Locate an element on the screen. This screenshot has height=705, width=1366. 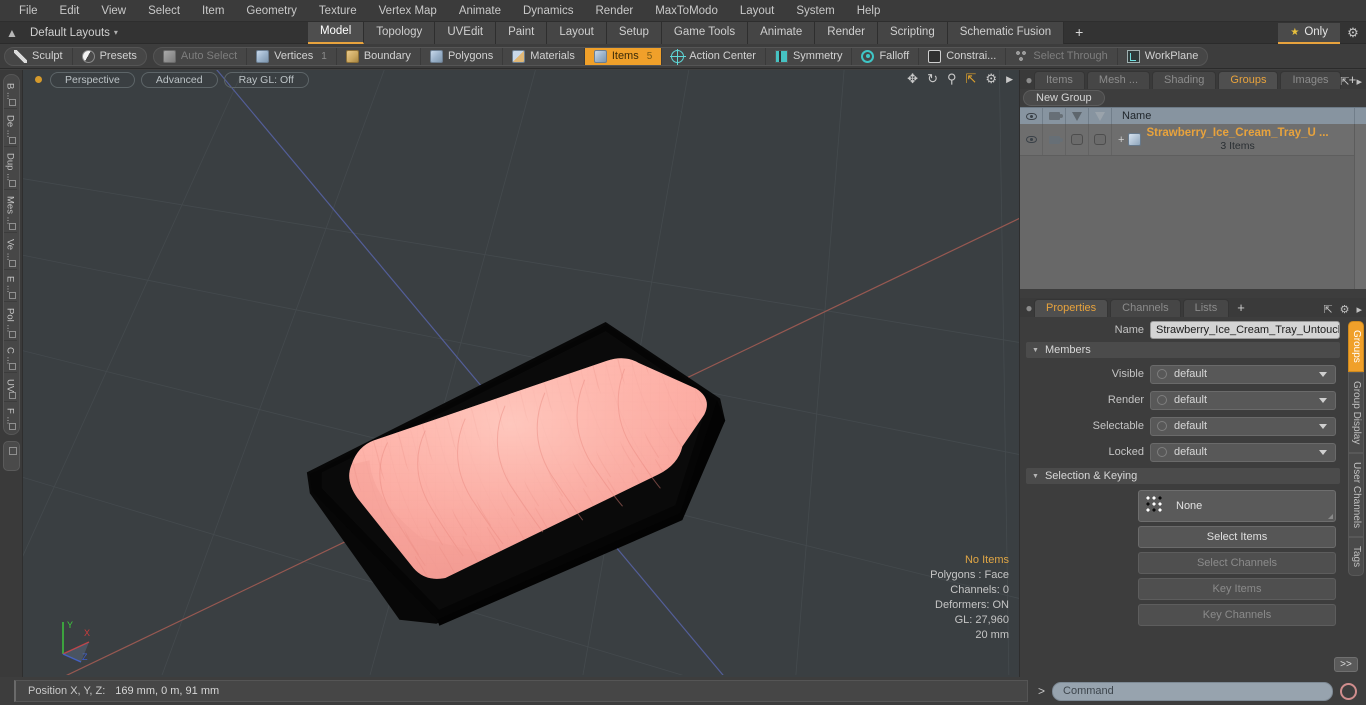
menu-item-layout: Layout is located at coordinates (757, 11).